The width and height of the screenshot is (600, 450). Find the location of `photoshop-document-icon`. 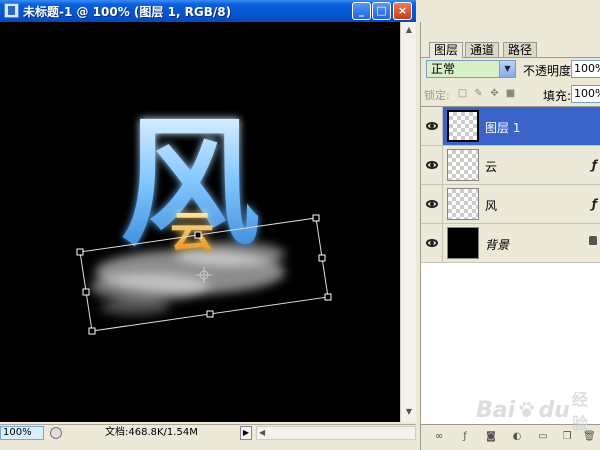

photoshop-document-icon is located at coordinates (11, 10).